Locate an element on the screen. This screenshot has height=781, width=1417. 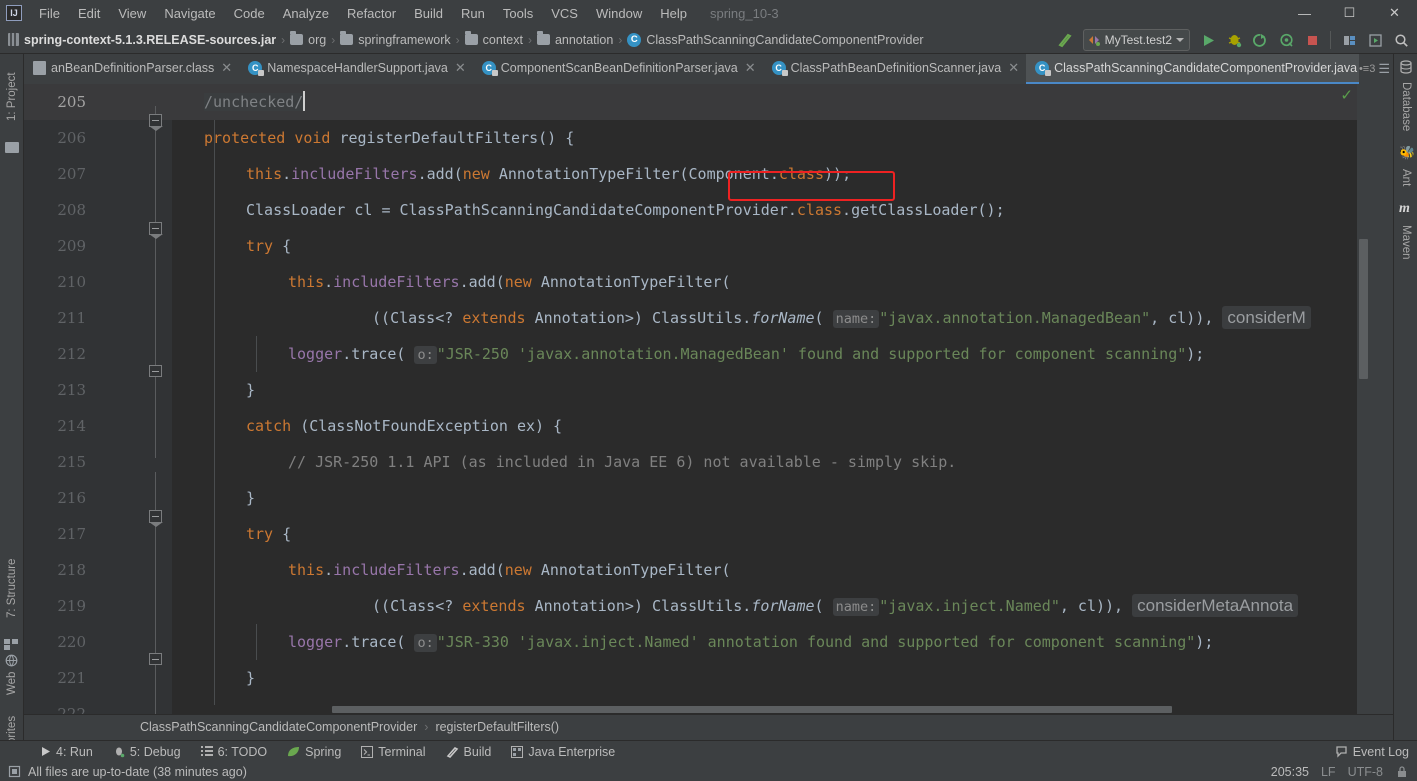
menu-item-navigate: Navigate is located at coordinates (189, 13).